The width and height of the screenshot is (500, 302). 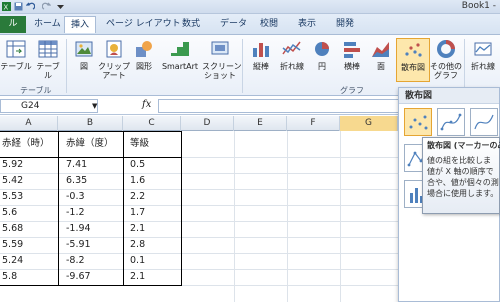 I want to click on table-cell: -5.91, so click(x=93, y=245).